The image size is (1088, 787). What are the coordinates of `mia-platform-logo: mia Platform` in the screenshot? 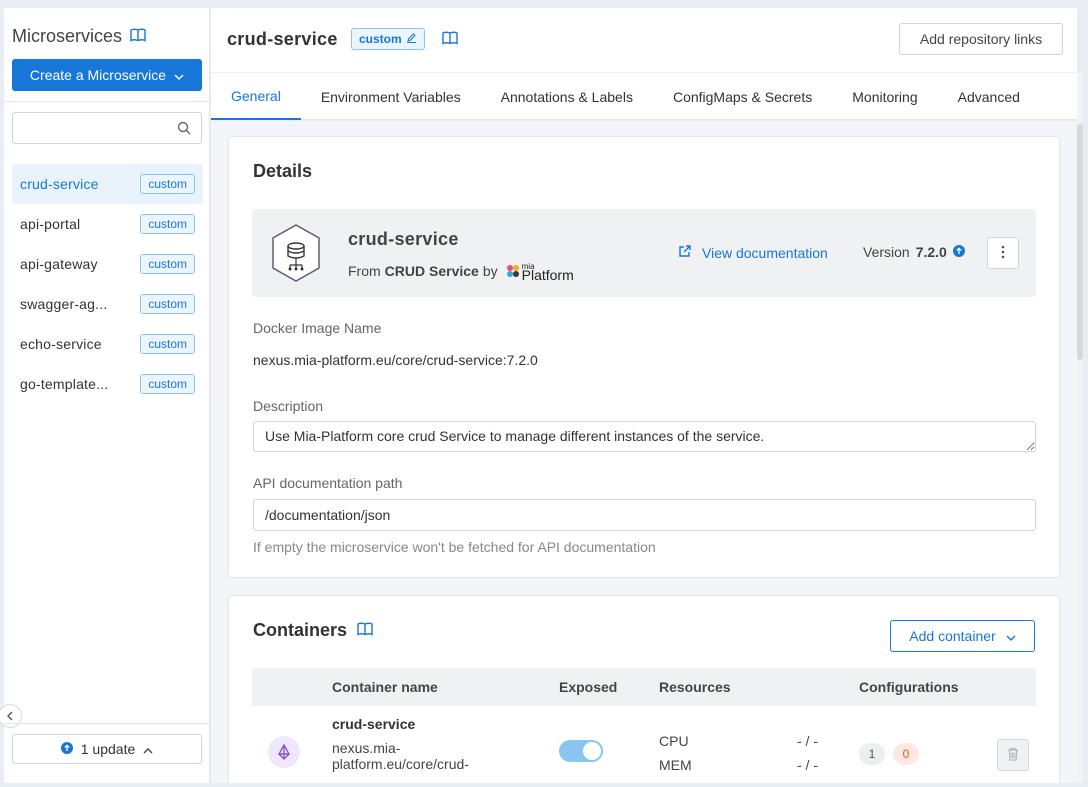 It's located at (540, 272).